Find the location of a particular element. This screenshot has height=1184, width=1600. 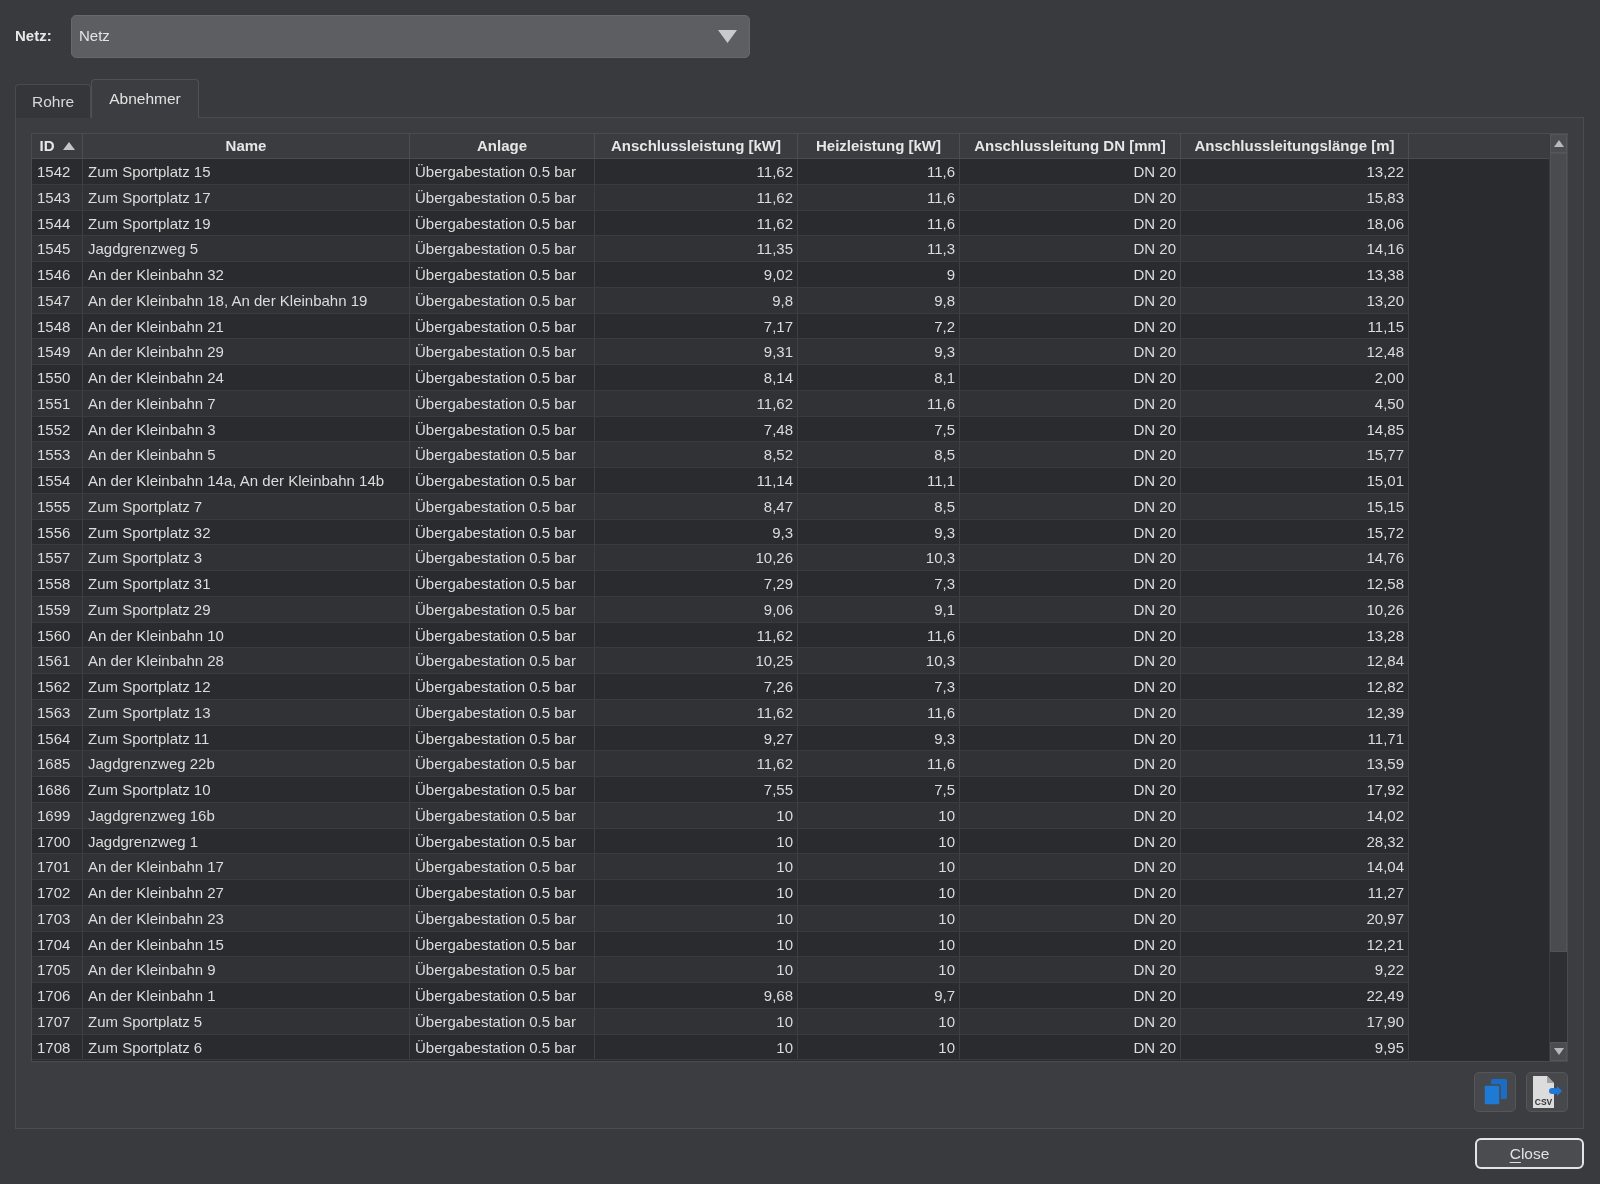

table-cell: An der Kleinbahn 1 is located at coordinates (246, 996).